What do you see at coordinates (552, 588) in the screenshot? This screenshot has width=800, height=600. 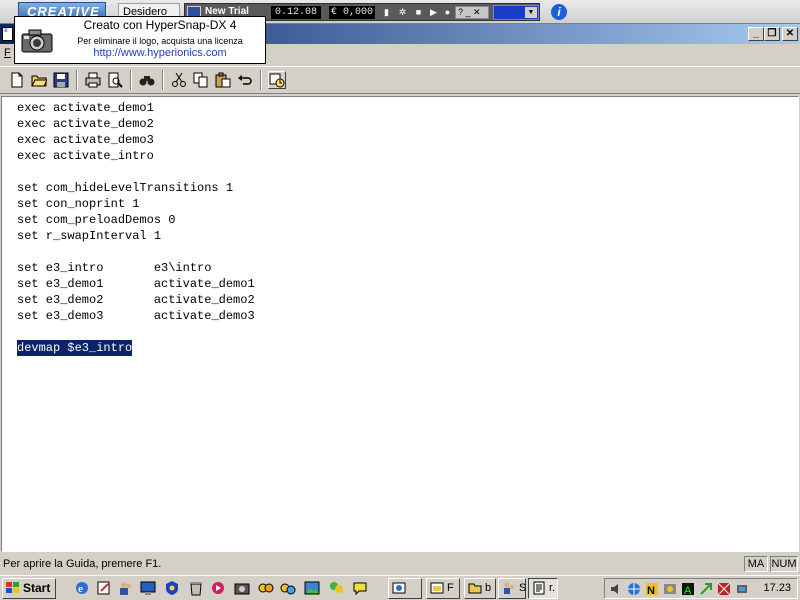 I see `task-label: r.` at bounding box center [552, 588].